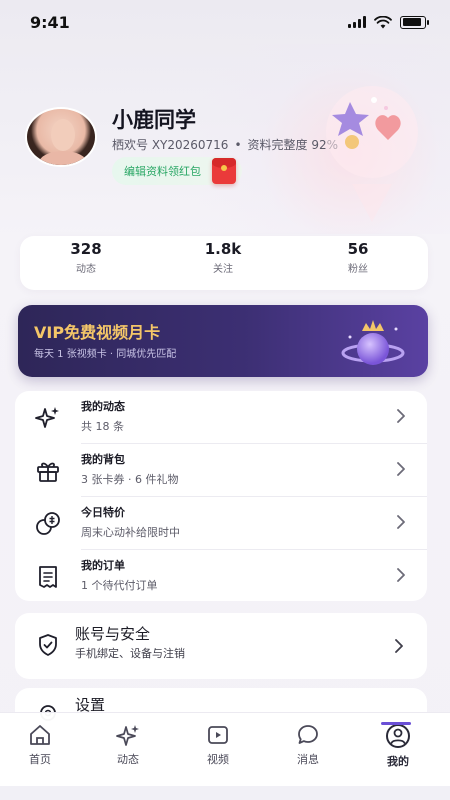  I want to click on tab-home: 首页, so click(40, 745).